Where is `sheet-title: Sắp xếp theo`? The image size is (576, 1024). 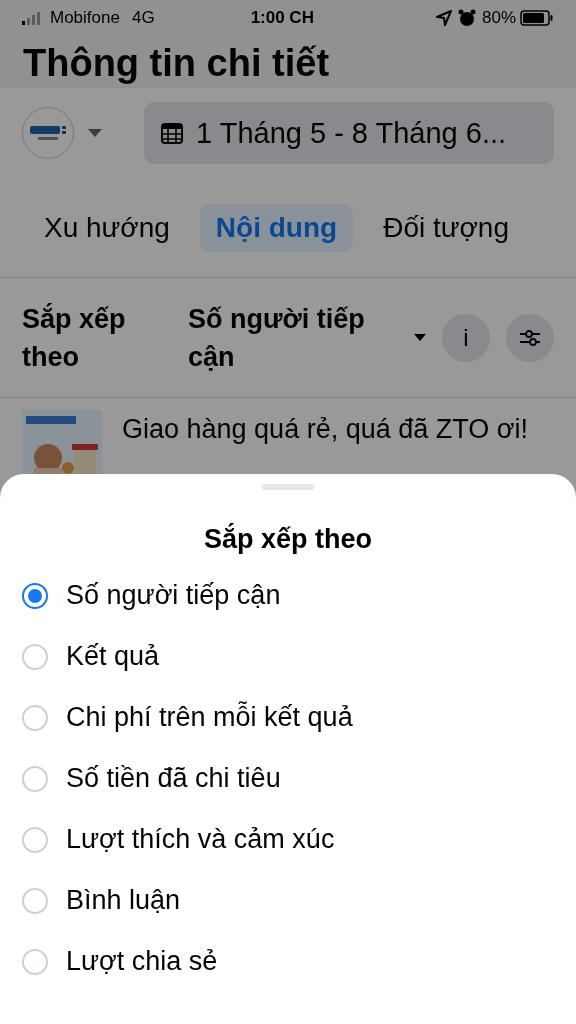 sheet-title: Sắp xếp theo is located at coordinates (287, 539).